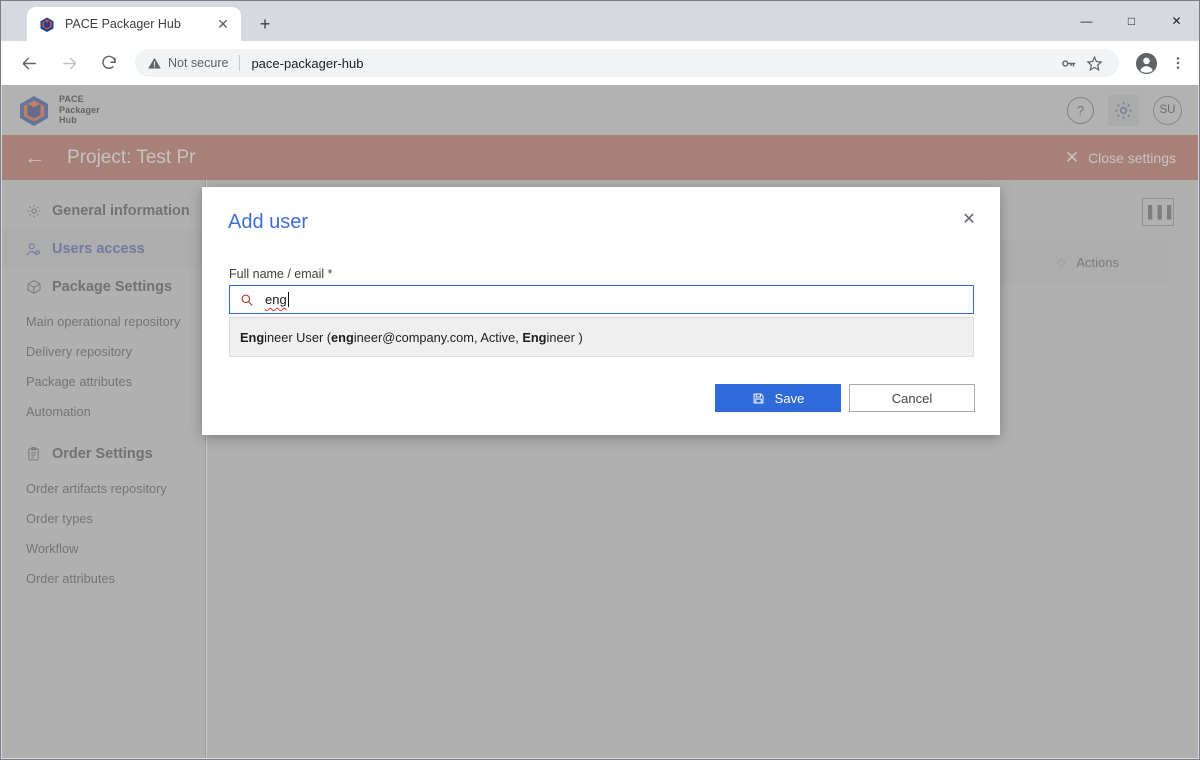  I want to click on suggestion-rest: ineer User (, so click(298, 337).